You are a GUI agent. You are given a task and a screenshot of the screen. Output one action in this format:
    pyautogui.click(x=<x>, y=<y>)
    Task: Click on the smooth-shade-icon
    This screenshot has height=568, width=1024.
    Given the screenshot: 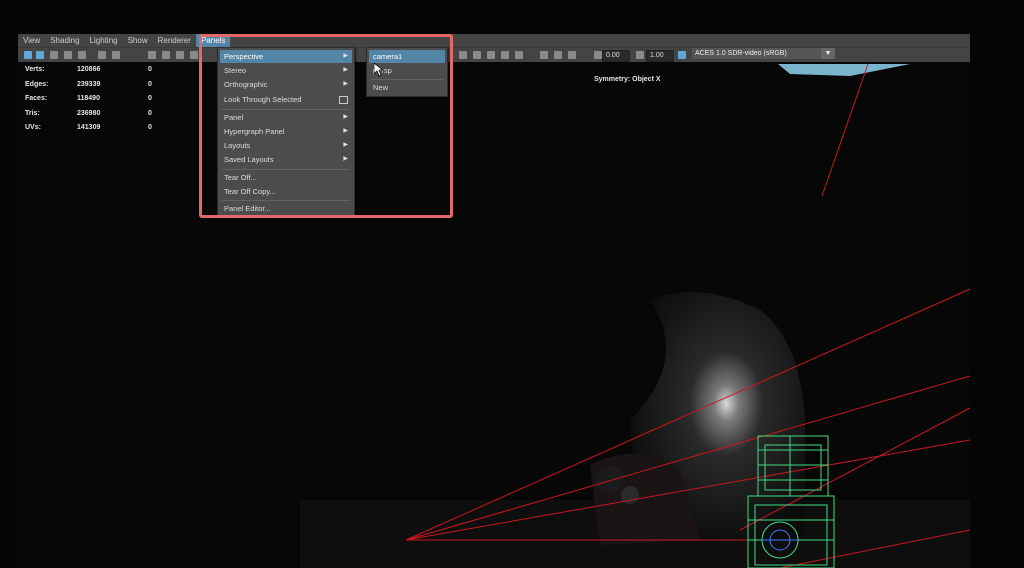 What is the action you would take?
    pyautogui.click(x=477, y=55)
    